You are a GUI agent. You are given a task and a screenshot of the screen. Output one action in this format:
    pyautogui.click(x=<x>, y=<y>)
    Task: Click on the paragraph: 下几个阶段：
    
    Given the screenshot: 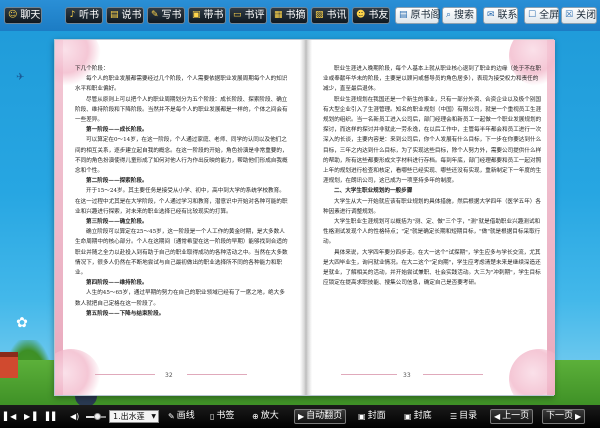 What is the action you would take?
    pyautogui.click(x=92, y=69)
    